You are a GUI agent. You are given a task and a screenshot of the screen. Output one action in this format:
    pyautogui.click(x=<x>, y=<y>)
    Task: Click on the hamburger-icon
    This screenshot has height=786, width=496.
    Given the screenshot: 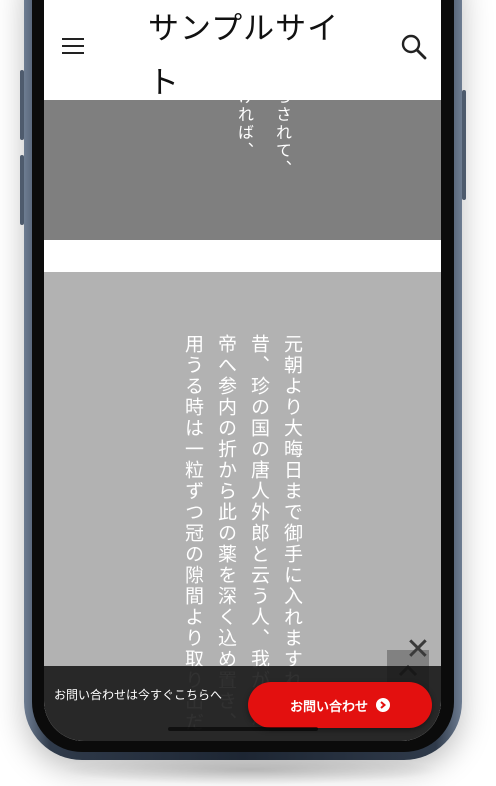 What is the action you would take?
    pyautogui.click(x=73, y=46)
    